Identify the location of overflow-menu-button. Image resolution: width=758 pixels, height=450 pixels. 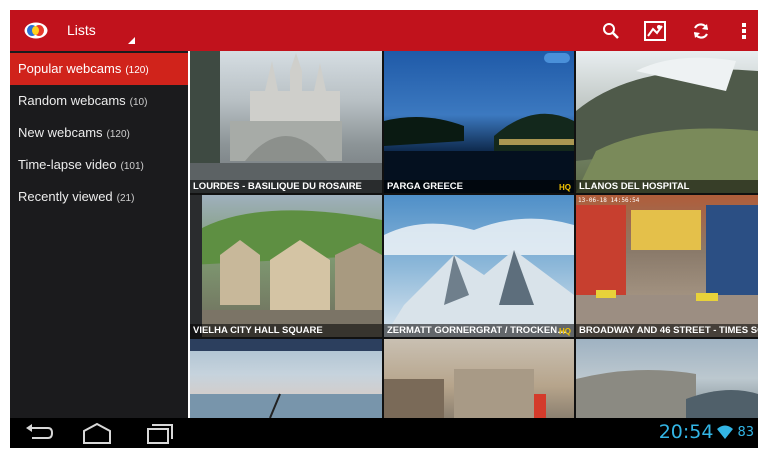
(743, 31).